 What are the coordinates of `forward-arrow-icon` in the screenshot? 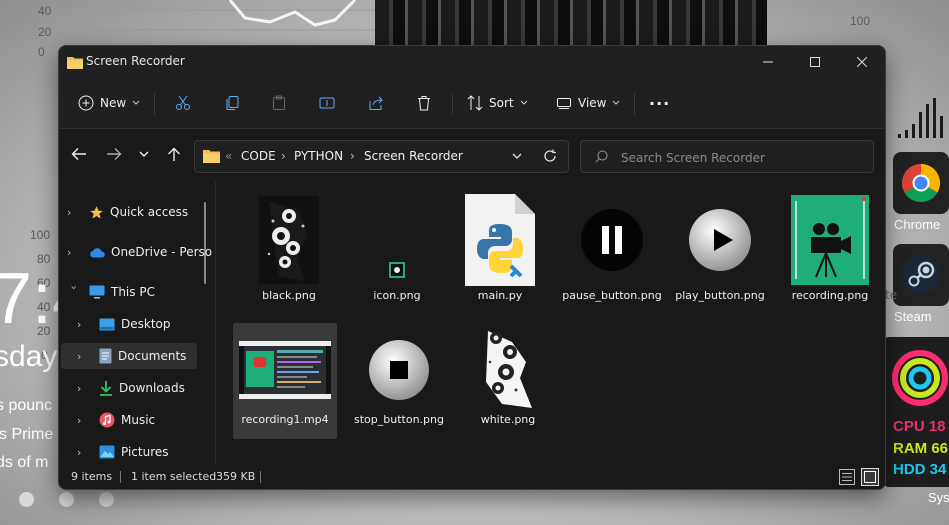 It's located at (114, 154).